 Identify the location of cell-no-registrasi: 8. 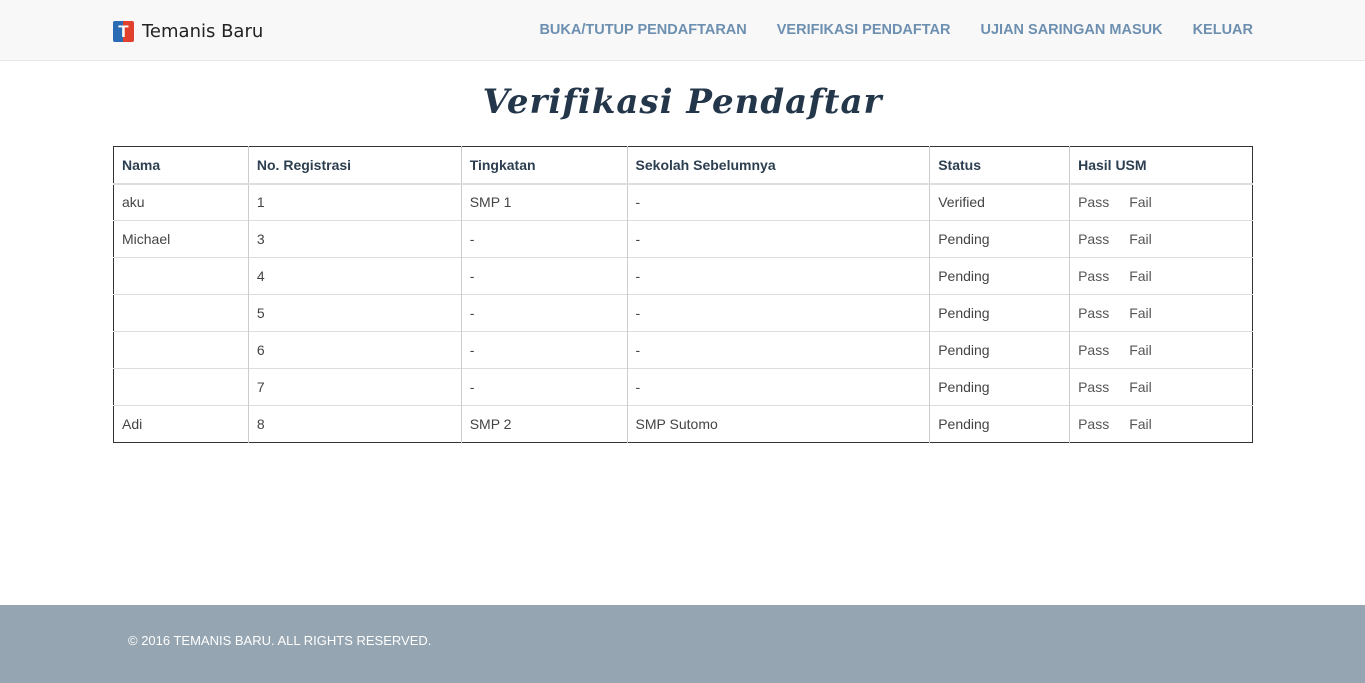
(354, 424).